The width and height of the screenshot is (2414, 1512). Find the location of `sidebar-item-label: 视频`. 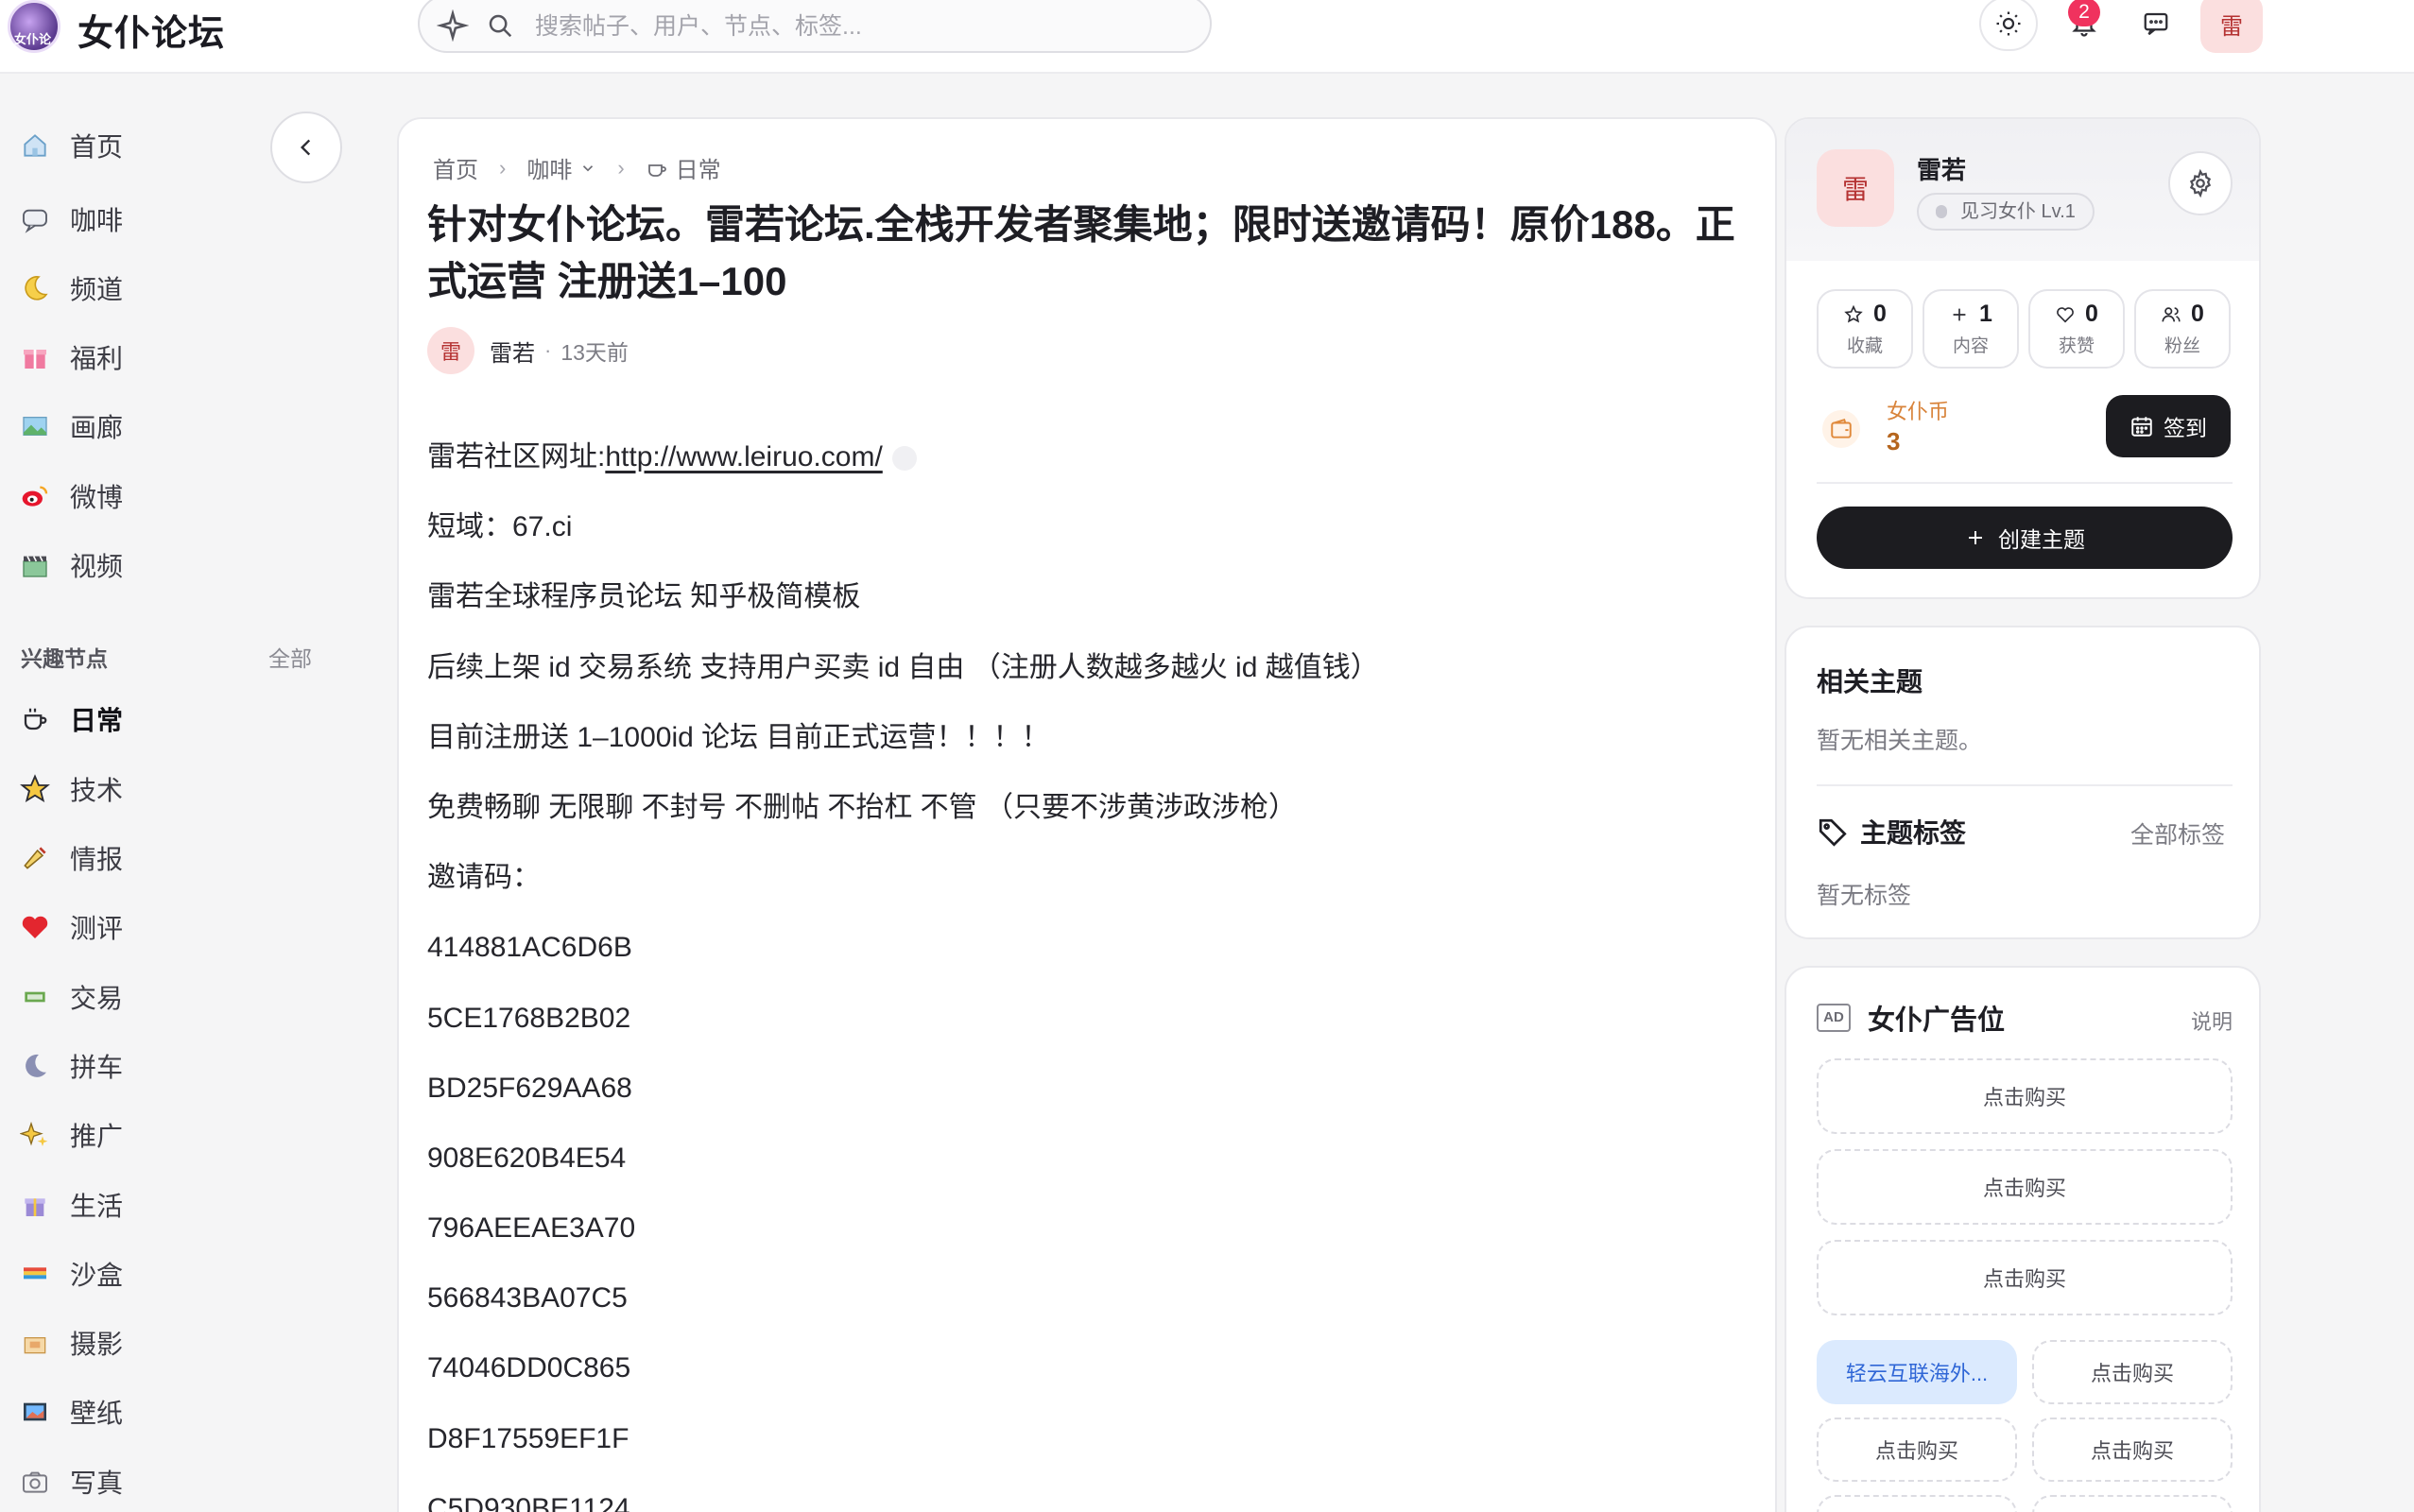

sidebar-item-label: 视频 is located at coordinates (97, 566).